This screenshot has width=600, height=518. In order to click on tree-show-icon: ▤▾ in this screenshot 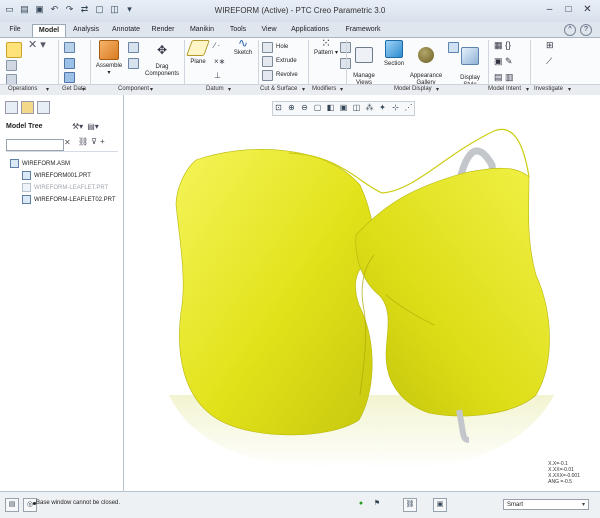, I will do `click(93, 126)`.